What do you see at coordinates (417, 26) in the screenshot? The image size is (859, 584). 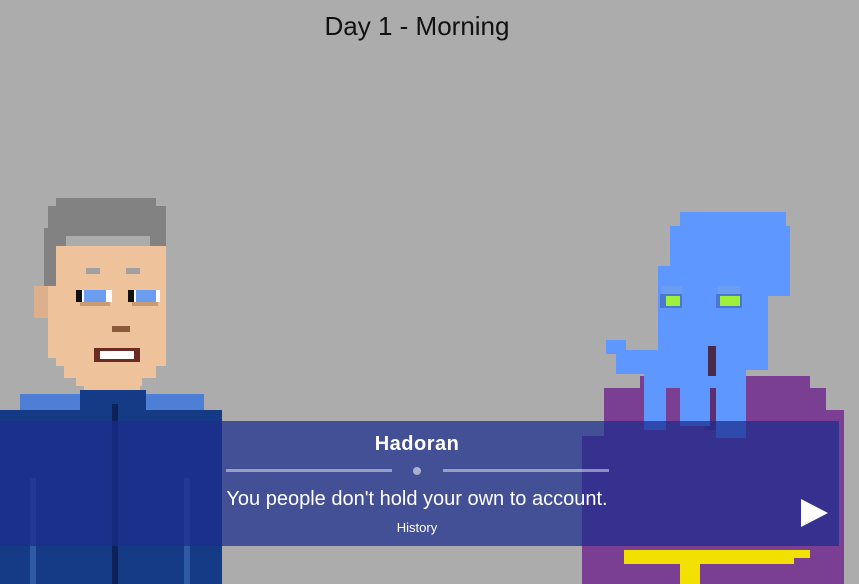 I see `day-time-title: Day 1 - Morning` at bounding box center [417, 26].